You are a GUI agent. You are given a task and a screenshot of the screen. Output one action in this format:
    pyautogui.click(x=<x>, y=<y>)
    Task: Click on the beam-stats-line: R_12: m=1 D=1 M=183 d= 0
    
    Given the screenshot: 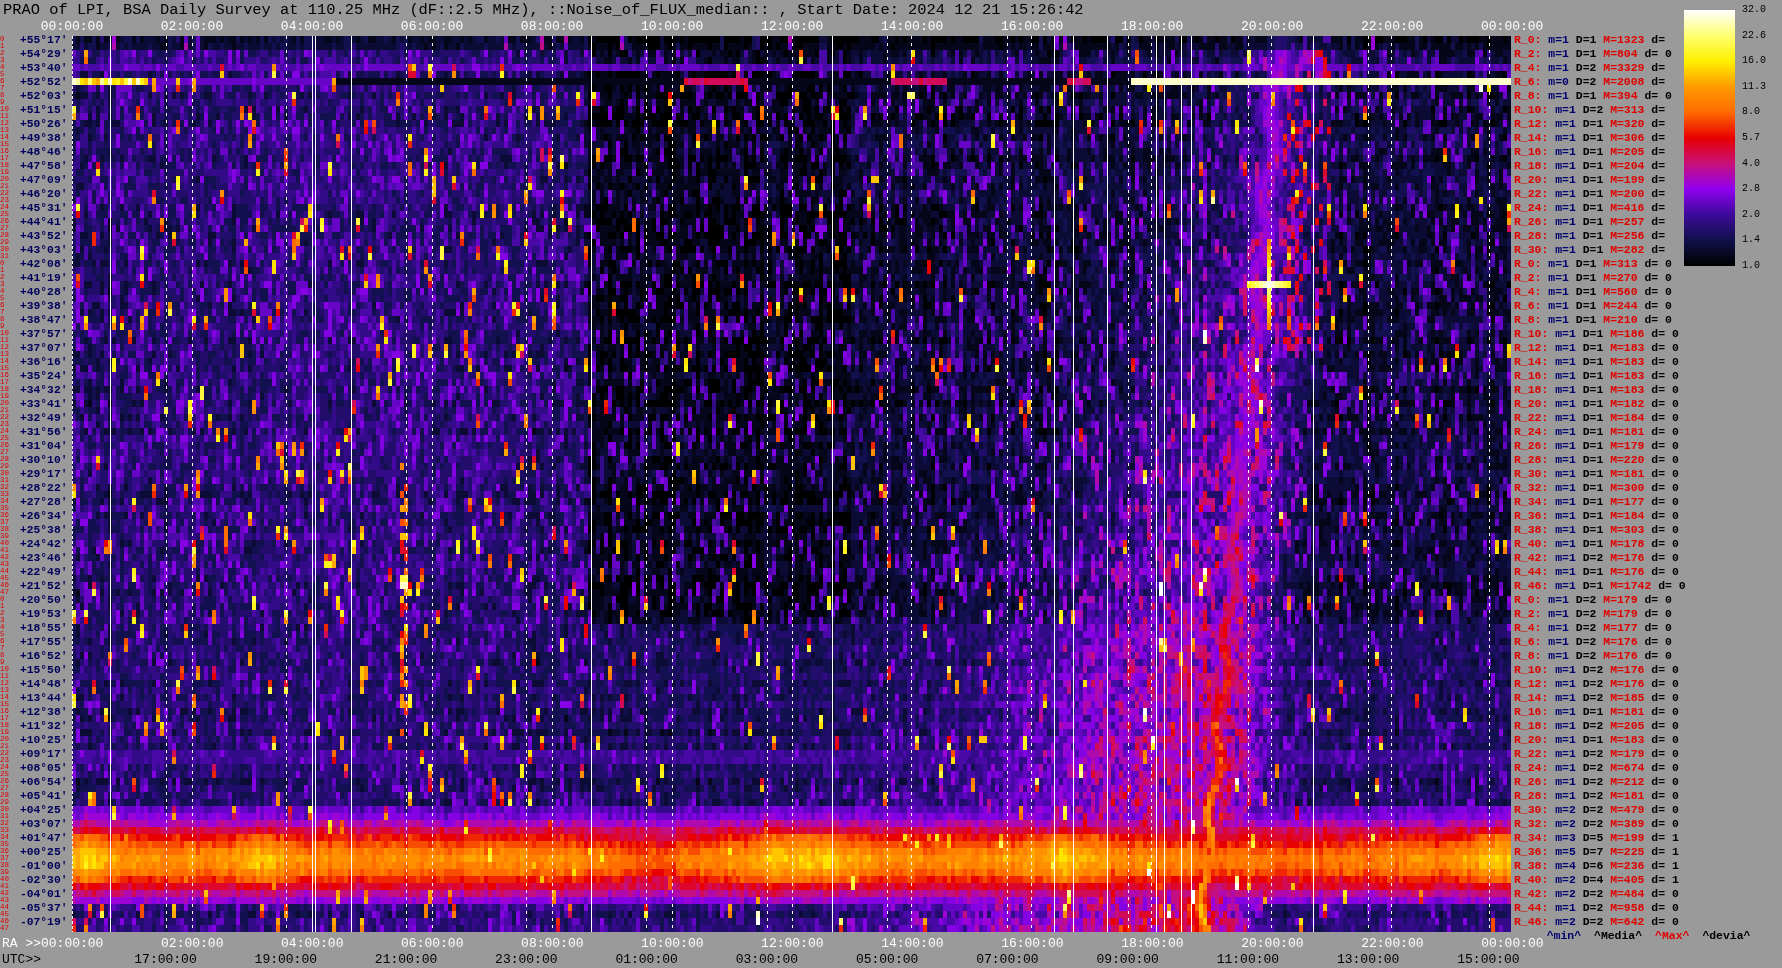 What is the action you would take?
    pyautogui.click(x=1596, y=347)
    